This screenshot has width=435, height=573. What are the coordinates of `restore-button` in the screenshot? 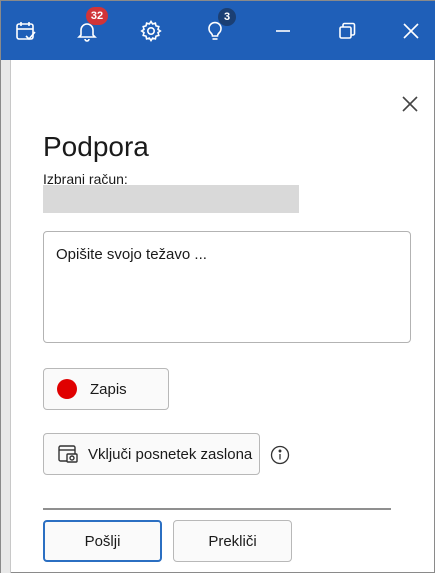 It's located at (347, 30).